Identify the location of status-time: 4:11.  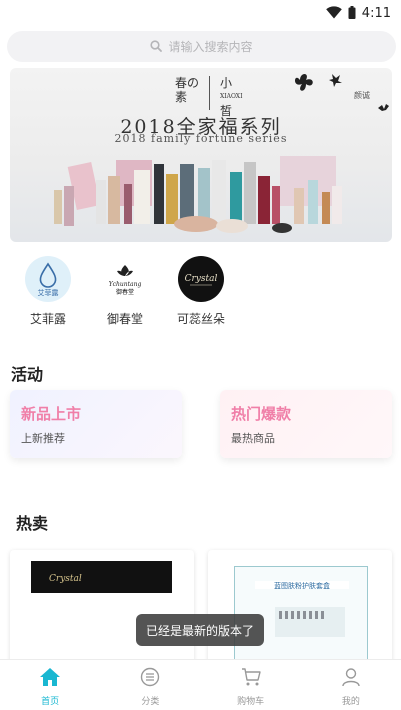
(376, 13).